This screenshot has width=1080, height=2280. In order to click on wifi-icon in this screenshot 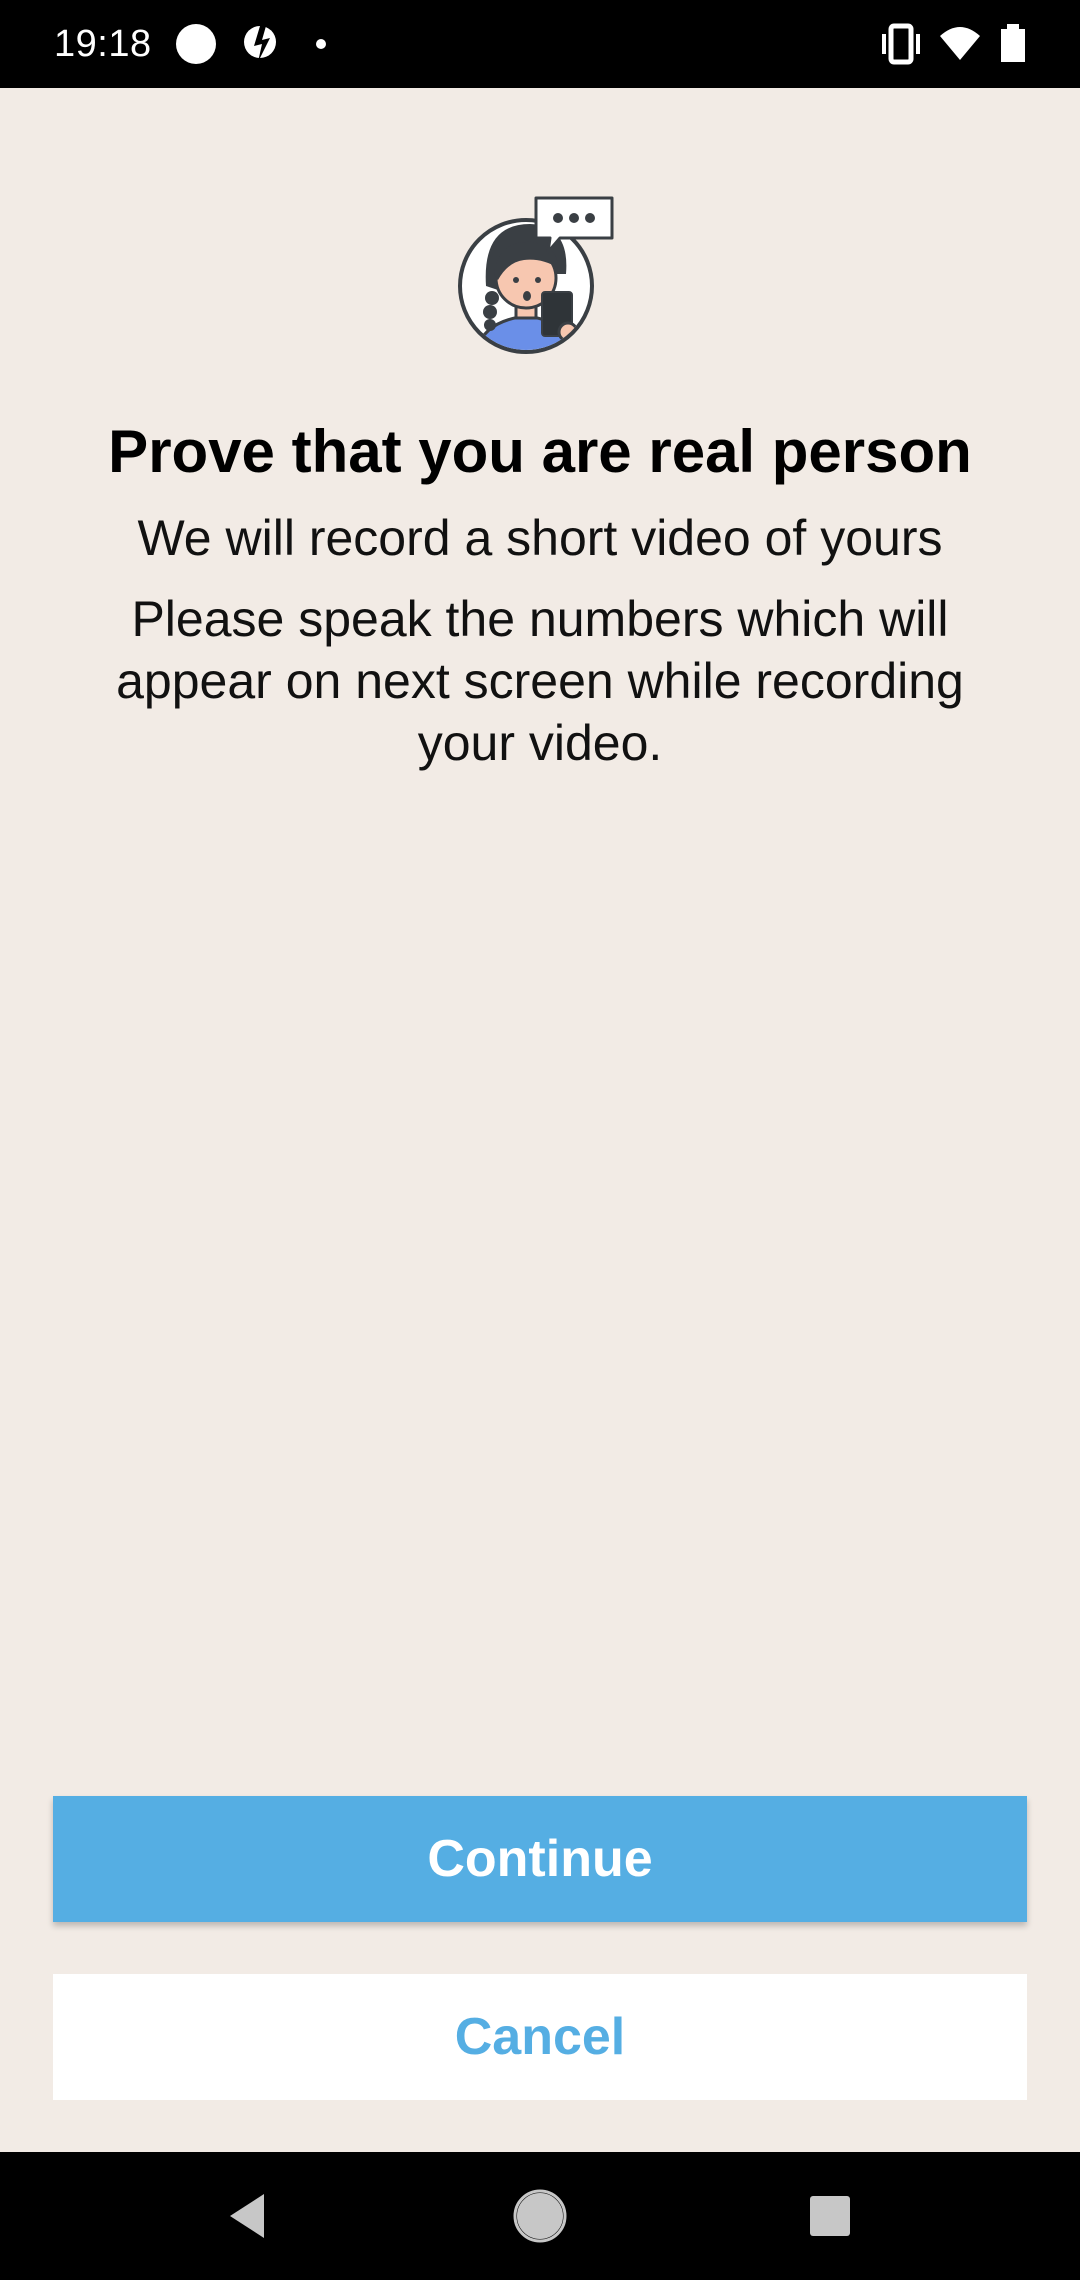, I will do `click(960, 43)`.